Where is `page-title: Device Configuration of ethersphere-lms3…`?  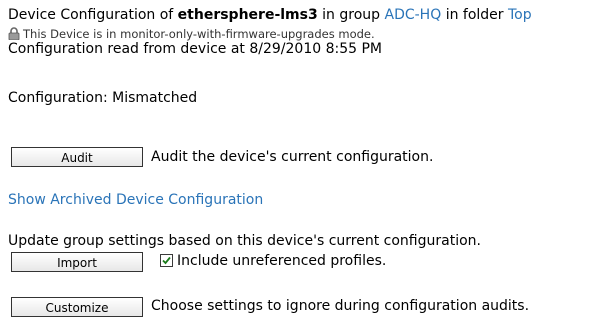
page-title: Device Configuration of ethersphere-lms3… is located at coordinates (270, 15).